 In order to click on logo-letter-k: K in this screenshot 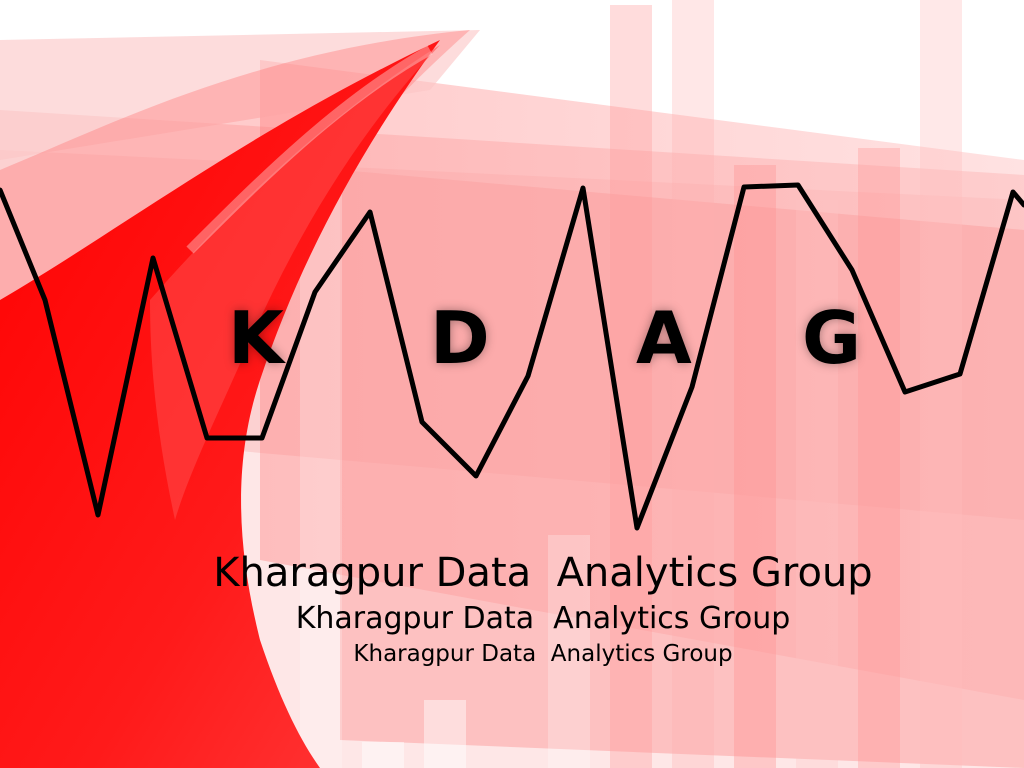, I will do `click(256, 338)`.